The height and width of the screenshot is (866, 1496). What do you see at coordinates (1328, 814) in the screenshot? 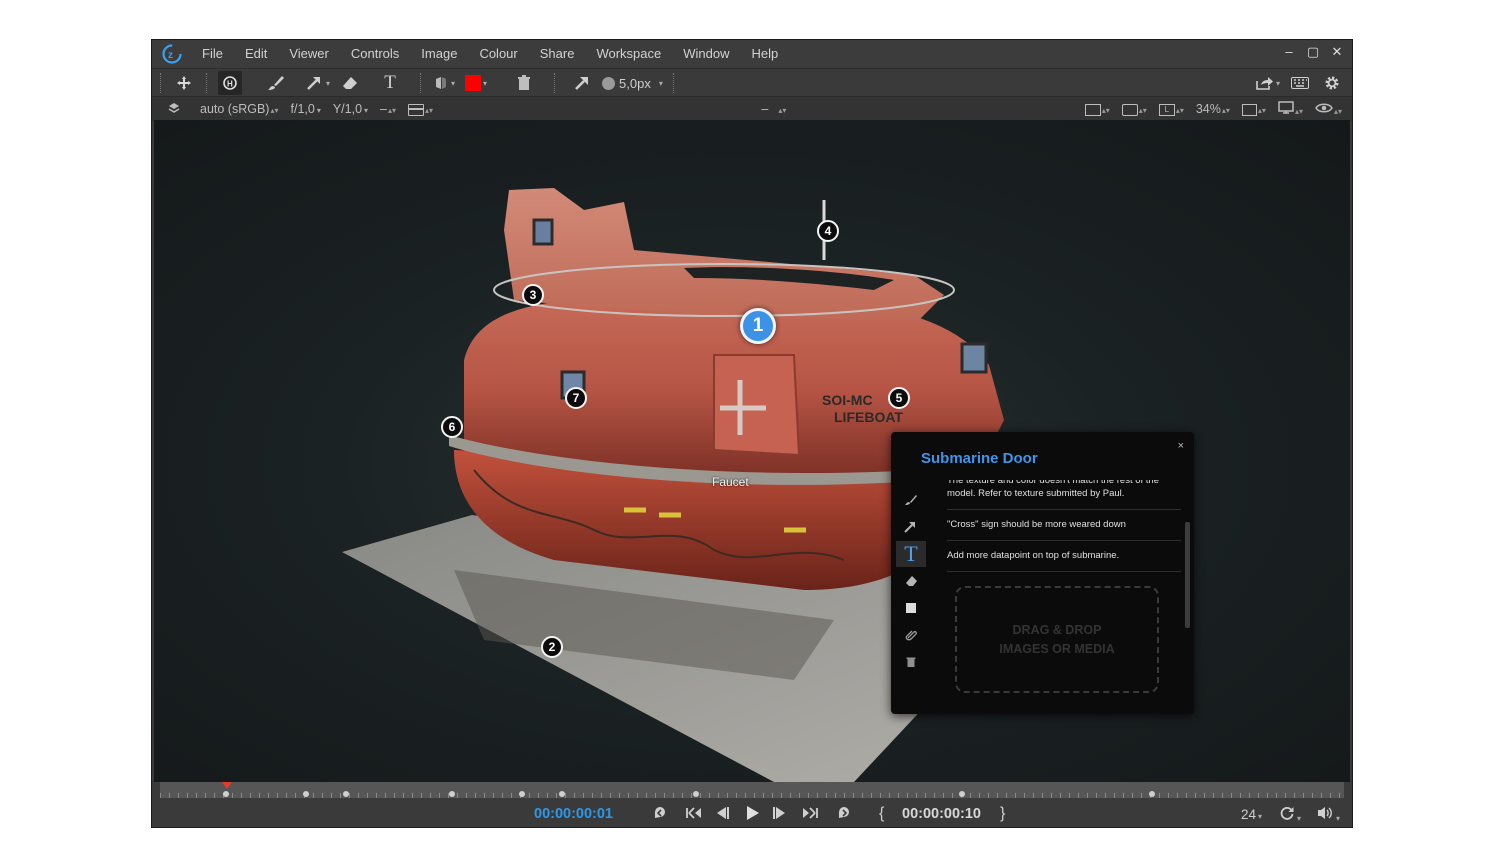
I see `volume-dropdown: ▾` at bounding box center [1328, 814].